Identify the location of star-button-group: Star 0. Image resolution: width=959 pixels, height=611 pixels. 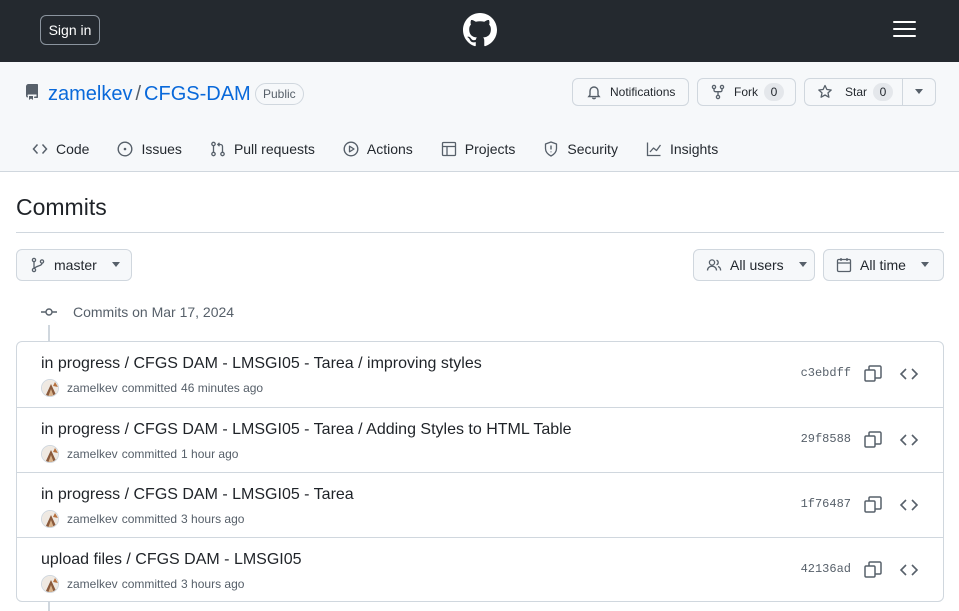
(870, 92).